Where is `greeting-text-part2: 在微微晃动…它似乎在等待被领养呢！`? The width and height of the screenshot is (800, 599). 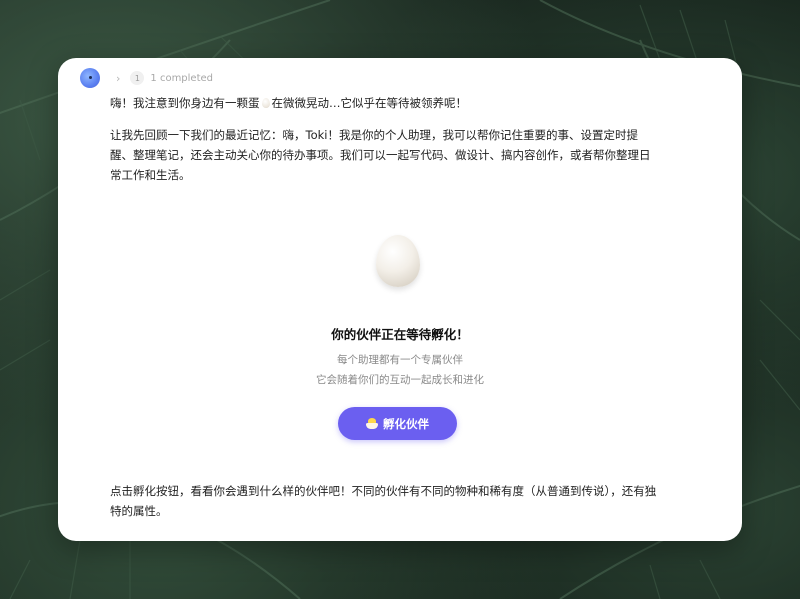
greeting-text-part2: 在微微晃动…它似乎在等待被领养呢！ is located at coordinates (369, 103).